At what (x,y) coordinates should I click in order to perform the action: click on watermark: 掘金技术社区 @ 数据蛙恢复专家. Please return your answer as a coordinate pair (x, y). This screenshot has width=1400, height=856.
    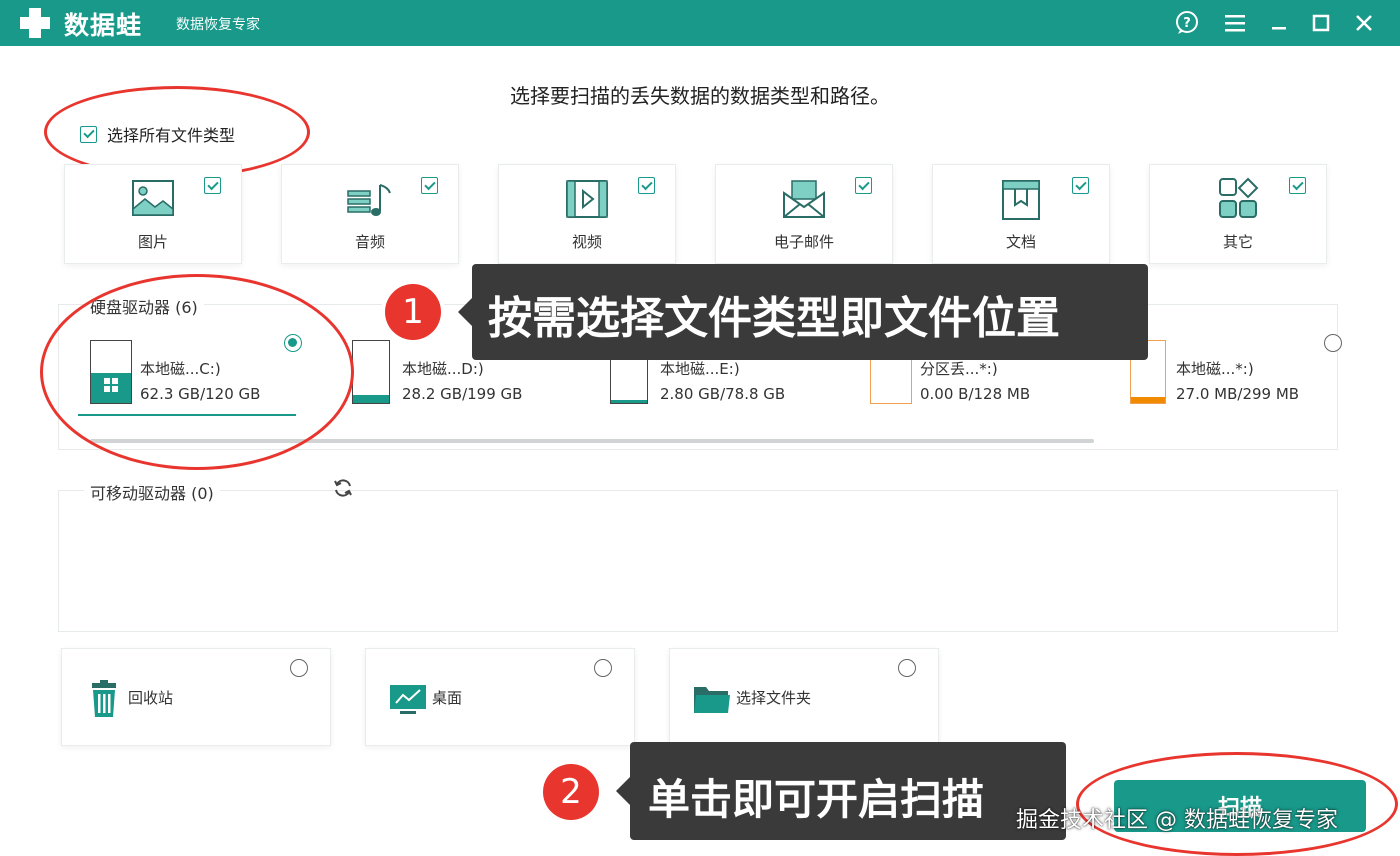
    Looking at the image, I should click on (1177, 820).